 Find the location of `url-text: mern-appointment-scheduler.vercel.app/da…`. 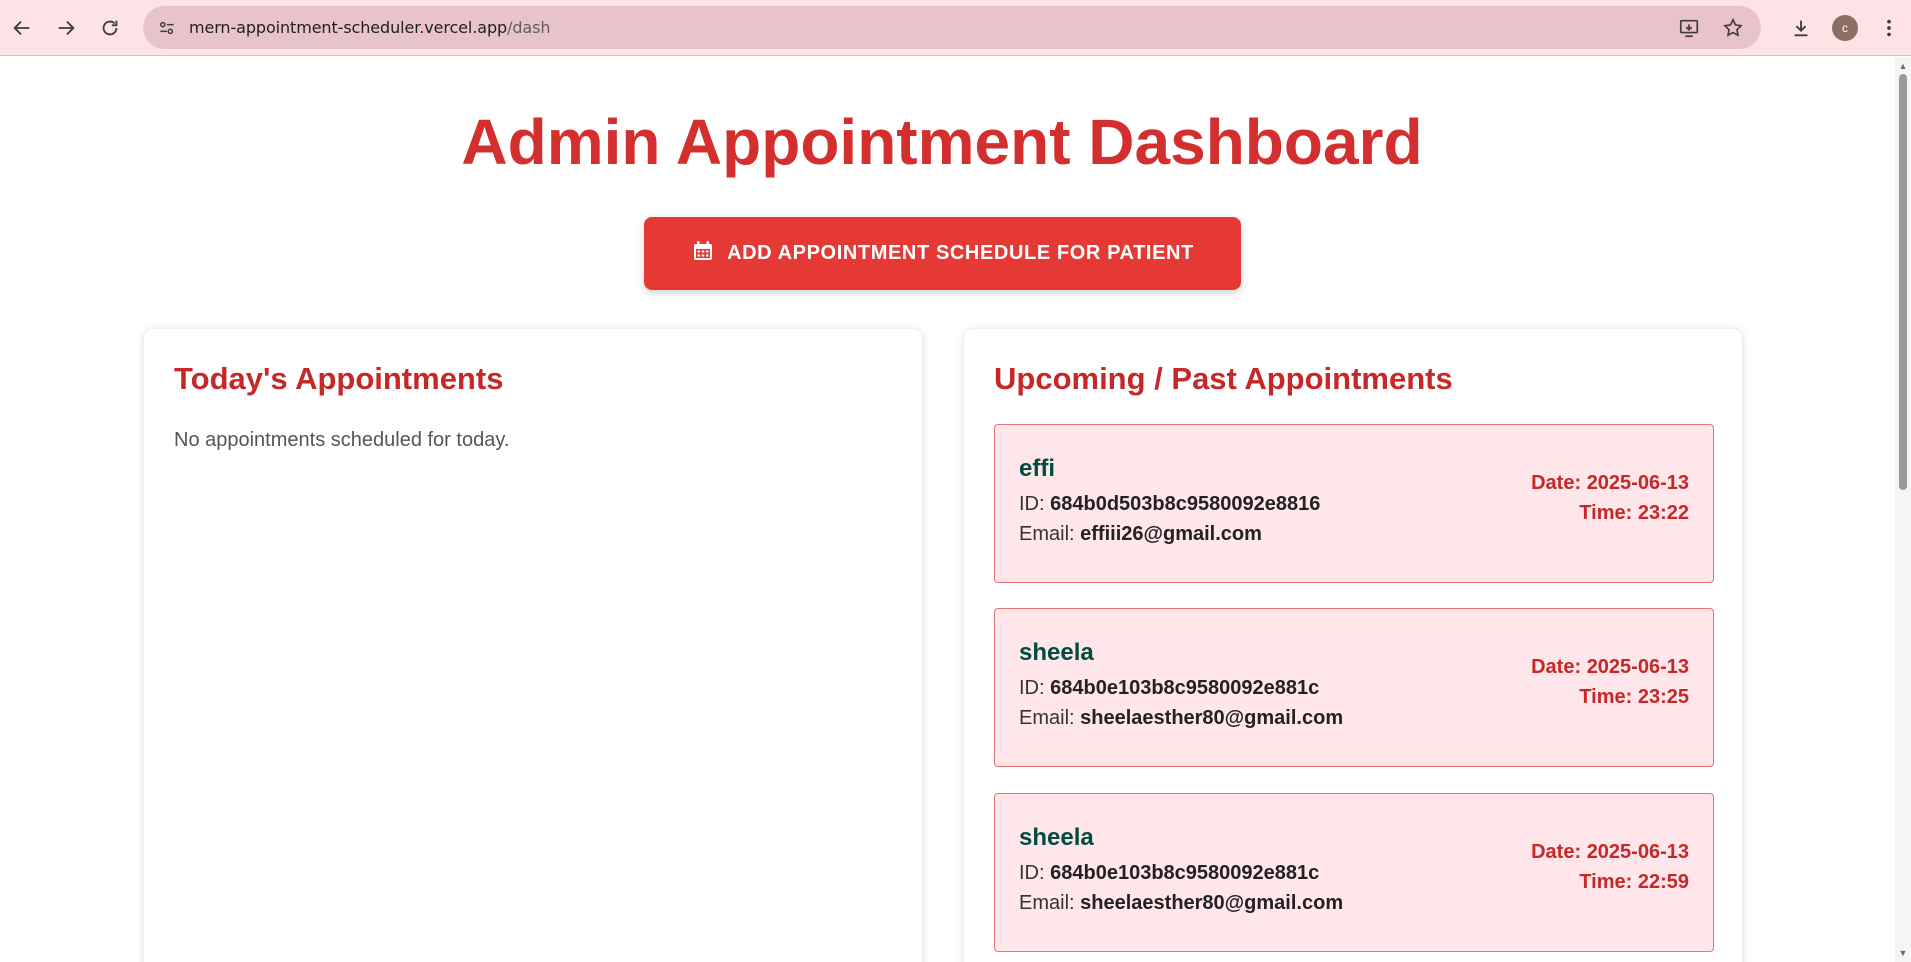

url-text: mern-appointment-scheduler.vercel.app/da… is located at coordinates (370, 27).